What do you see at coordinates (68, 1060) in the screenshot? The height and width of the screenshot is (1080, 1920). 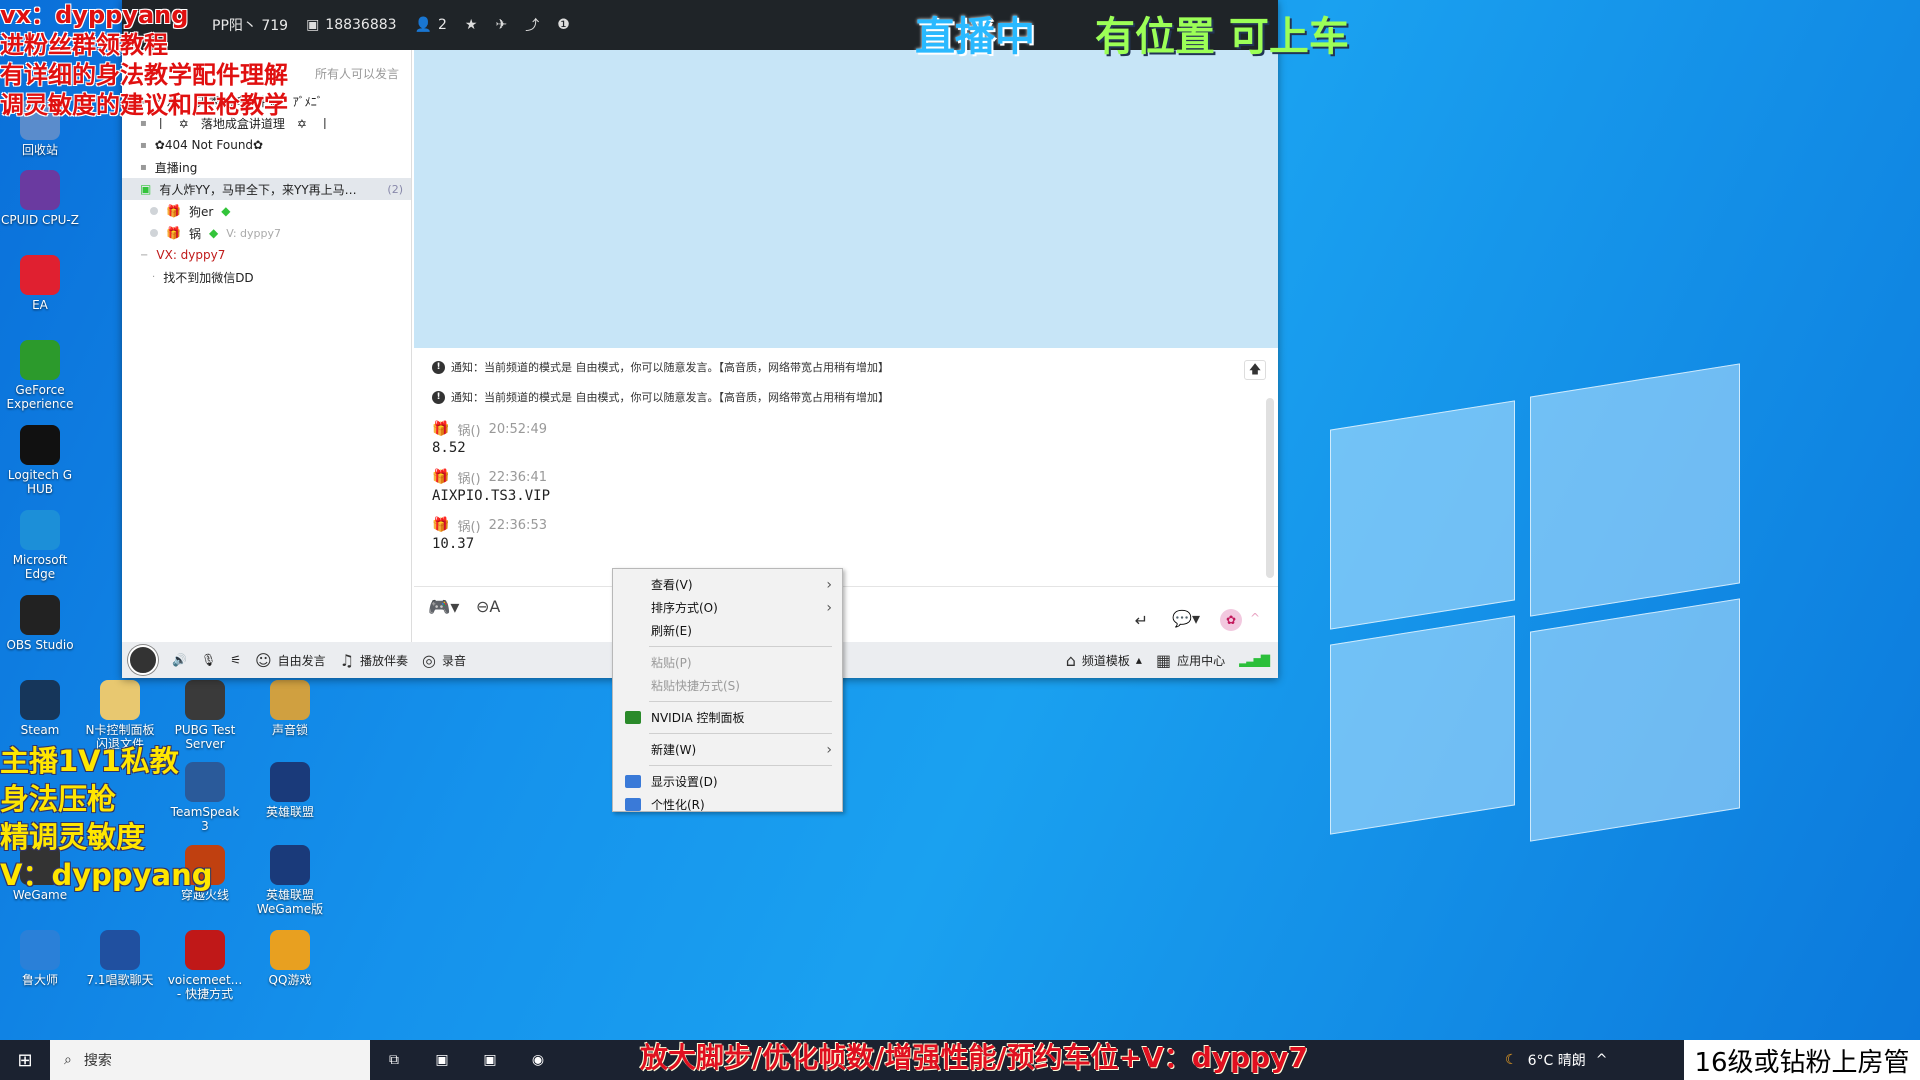 I see `search-icon: ⌕` at bounding box center [68, 1060].